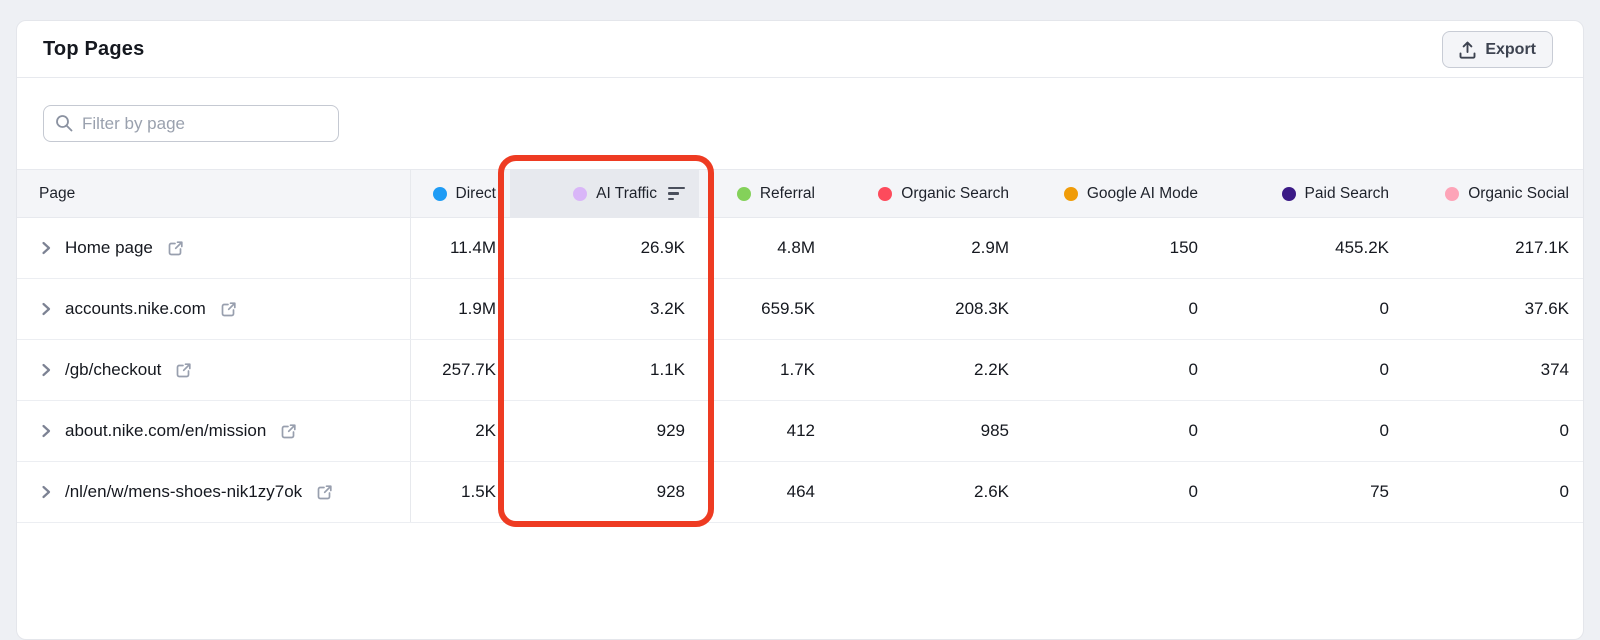 The height and width of the screenshot is (640, 1600). Describe the element at coordinates (764, 370) in the screenshot. I see `value-cell: 1.7K` at that location.